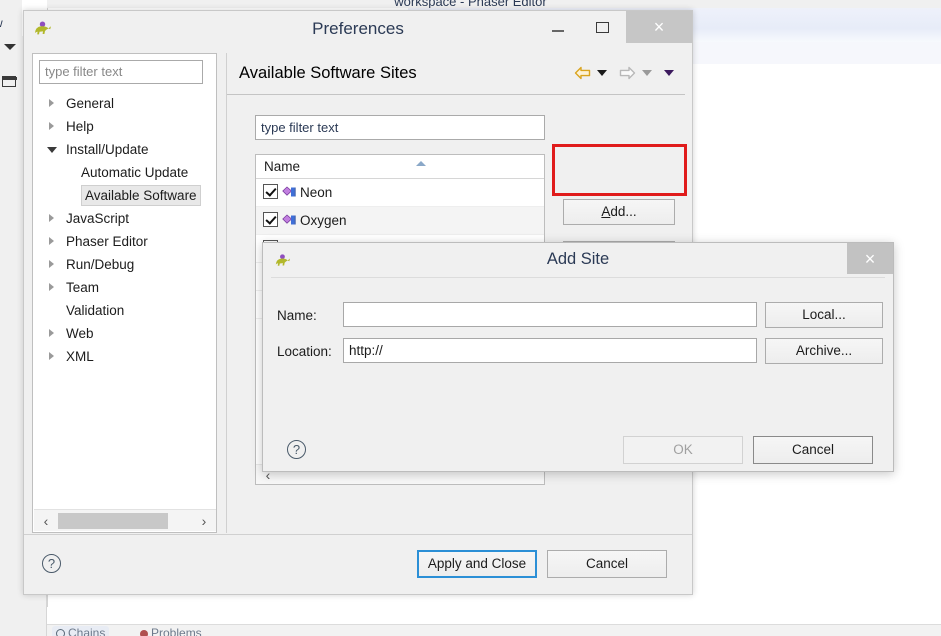 Image resolution: width=941 pixels, height=636 pixels. Describe the element at coordinates (80, 126) in the screenshot. I see `sidebar-item-label: Help` at that location.